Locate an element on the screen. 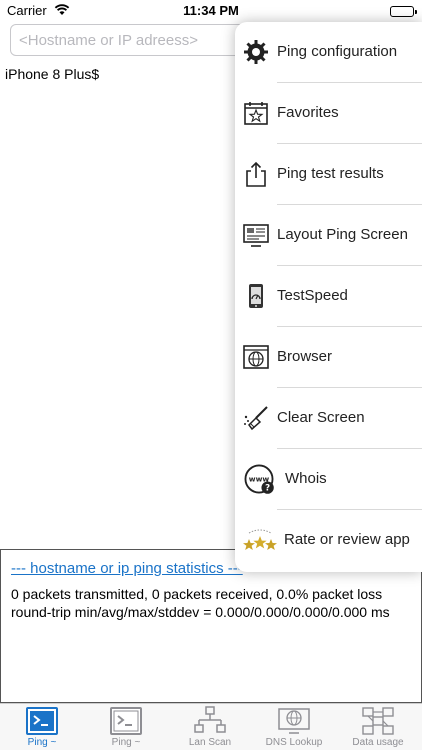 The width and height of the screenshot is (422, 751). tab-lan-scan: Lan Scan is located at coordinates (210, 727).